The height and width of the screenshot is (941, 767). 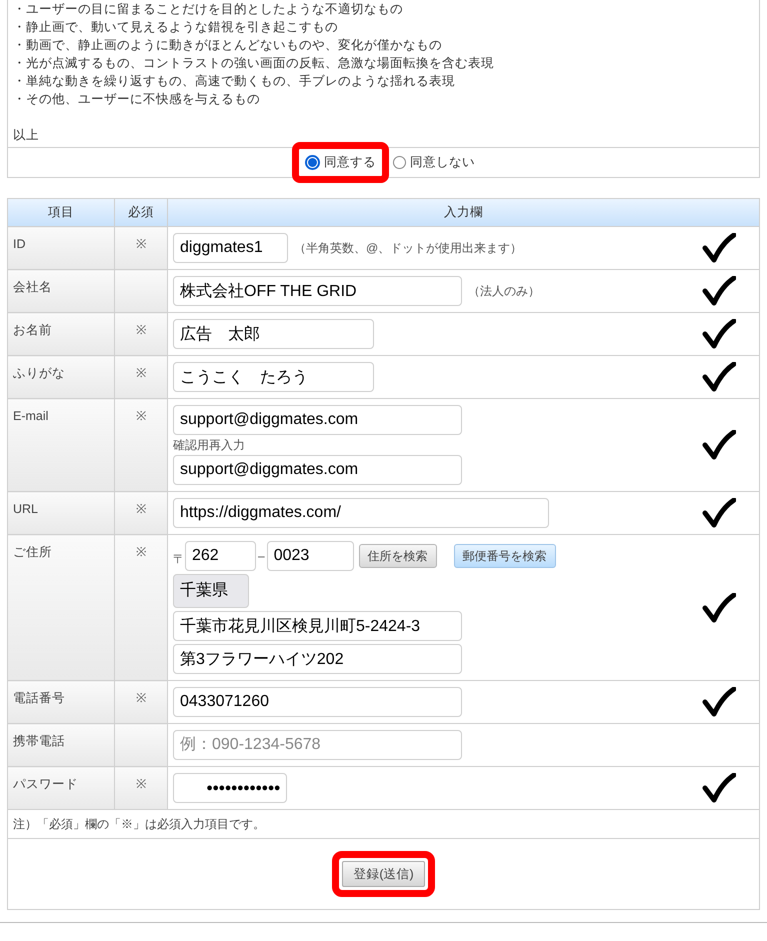 I want to click on radio-option: 同意しない, so click(x=434, y=162).